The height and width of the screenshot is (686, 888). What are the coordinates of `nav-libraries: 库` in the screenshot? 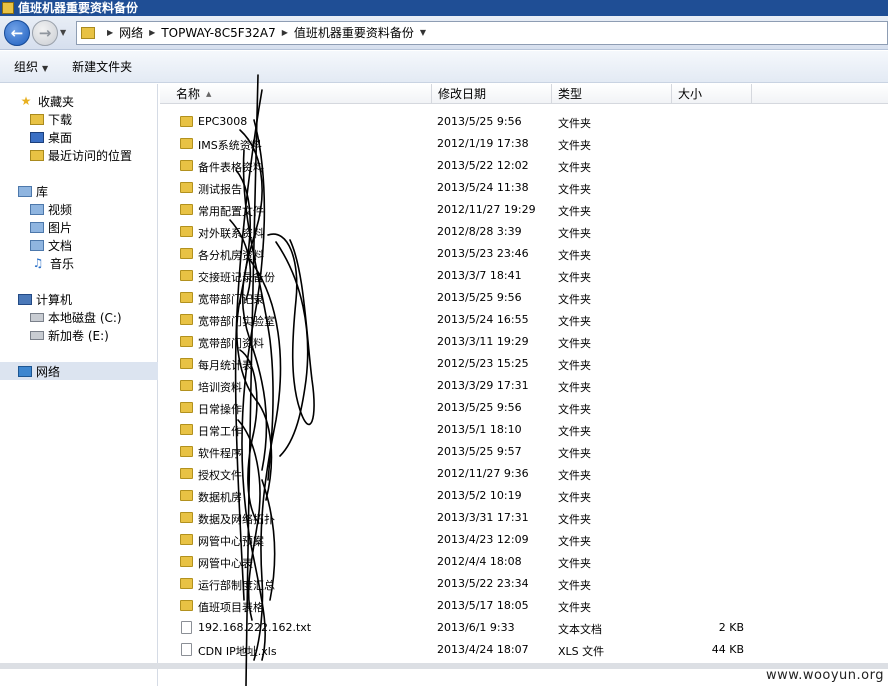 It's located at (97, 191).